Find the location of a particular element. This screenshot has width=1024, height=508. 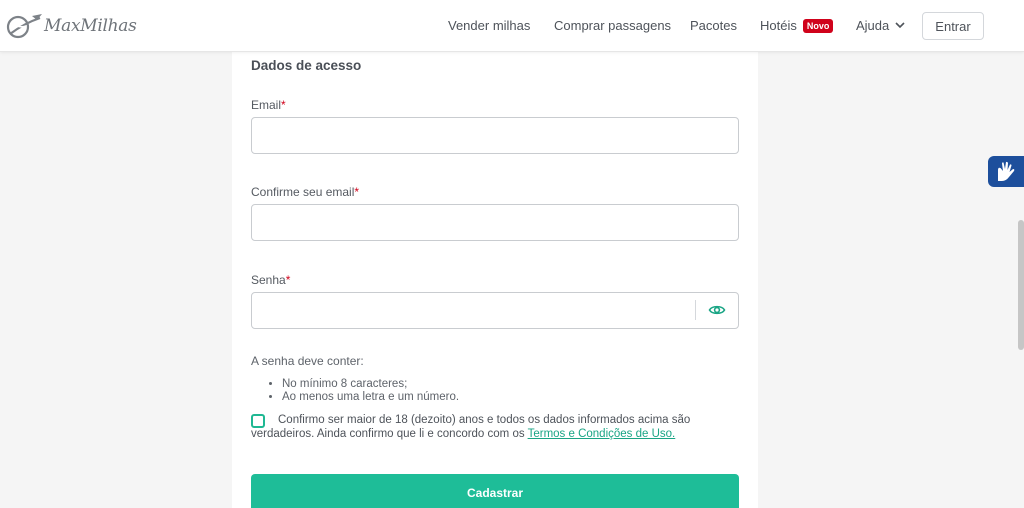

sign-language-icon is located at coordinates (1006, 171).